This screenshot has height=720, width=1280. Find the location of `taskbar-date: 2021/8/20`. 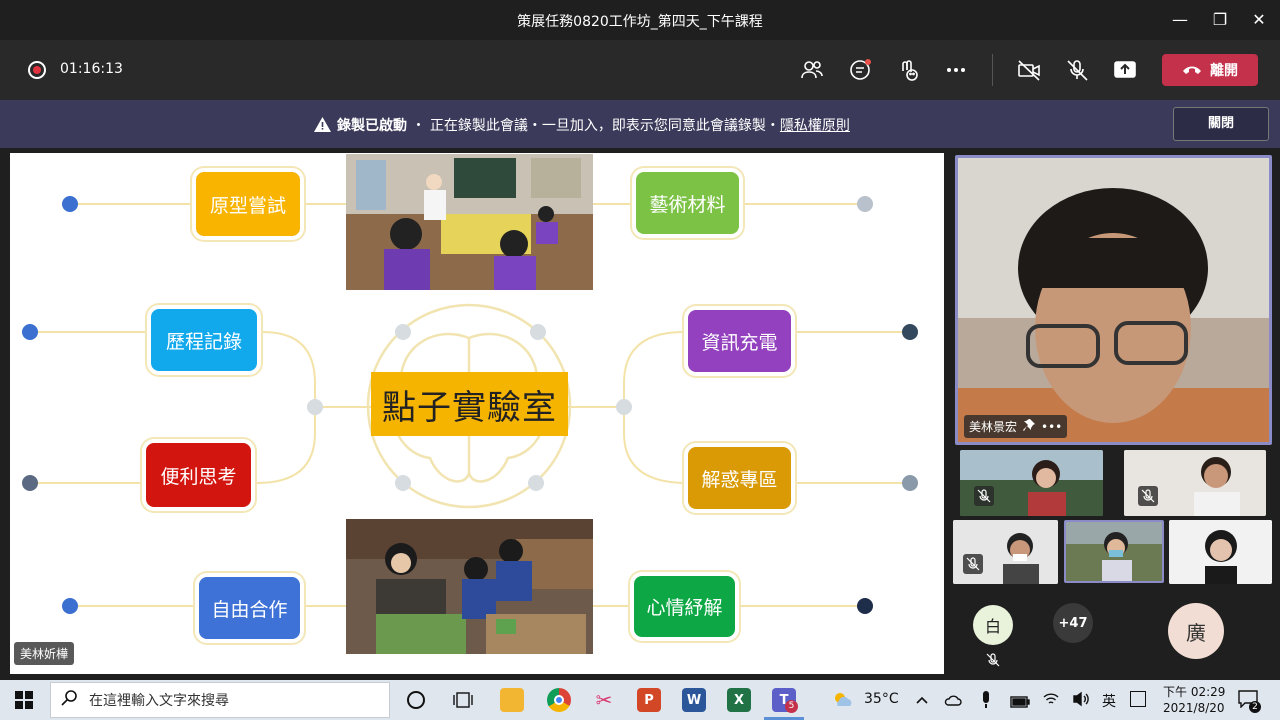

taskbar-date: 2021/8/20 is located at coordinates (1194, 708).